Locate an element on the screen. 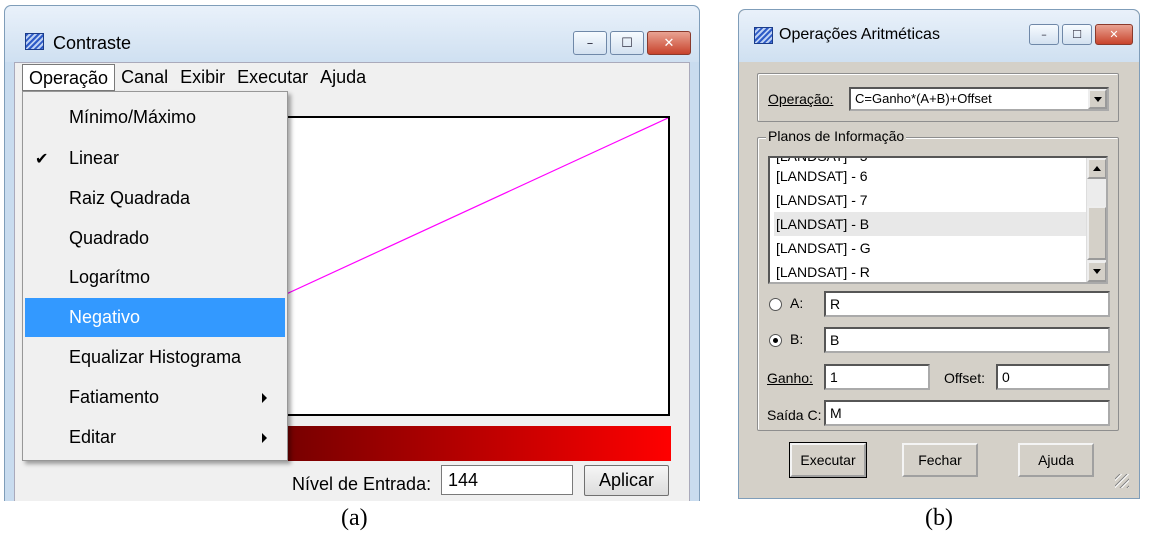 The image size is (1149, 536). nivel-entrada-input: 144 is located at coordinates (507, 480).